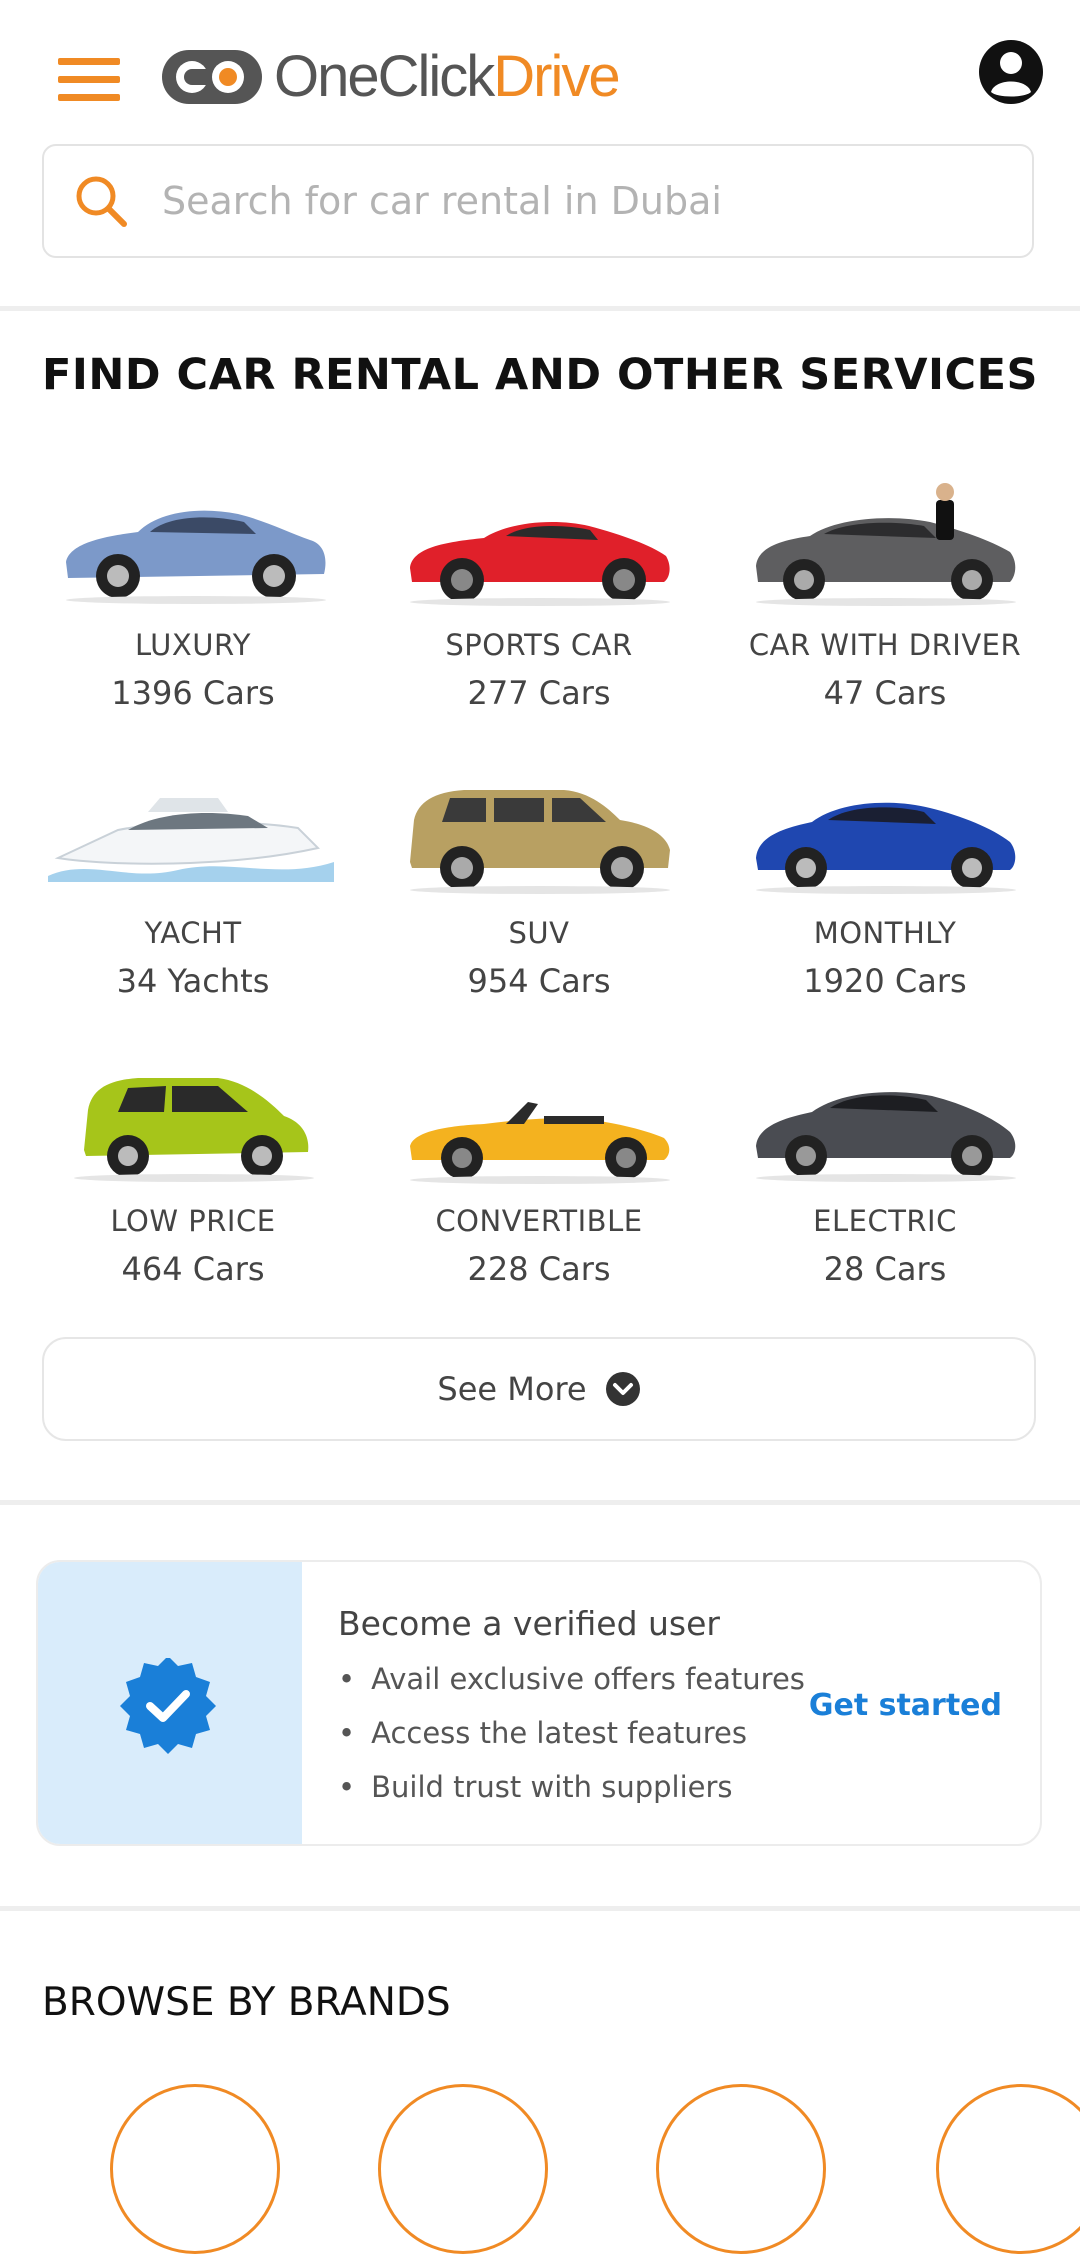 This screenshot has height=2254, width=1080. I want to click on verified-title: Become a verified user, so click(529, 1623).